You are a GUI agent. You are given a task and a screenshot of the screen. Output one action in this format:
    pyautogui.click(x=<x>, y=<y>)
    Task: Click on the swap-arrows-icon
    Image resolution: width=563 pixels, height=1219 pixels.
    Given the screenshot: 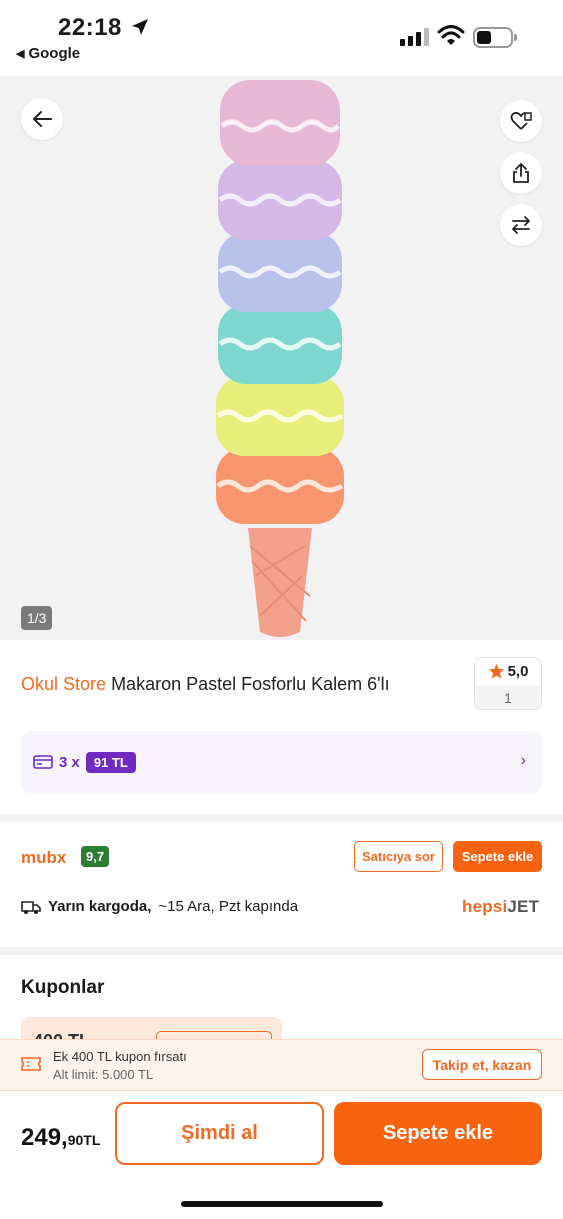 What is the action you would take?
    pyautogui.click(x=521, y=225)
    